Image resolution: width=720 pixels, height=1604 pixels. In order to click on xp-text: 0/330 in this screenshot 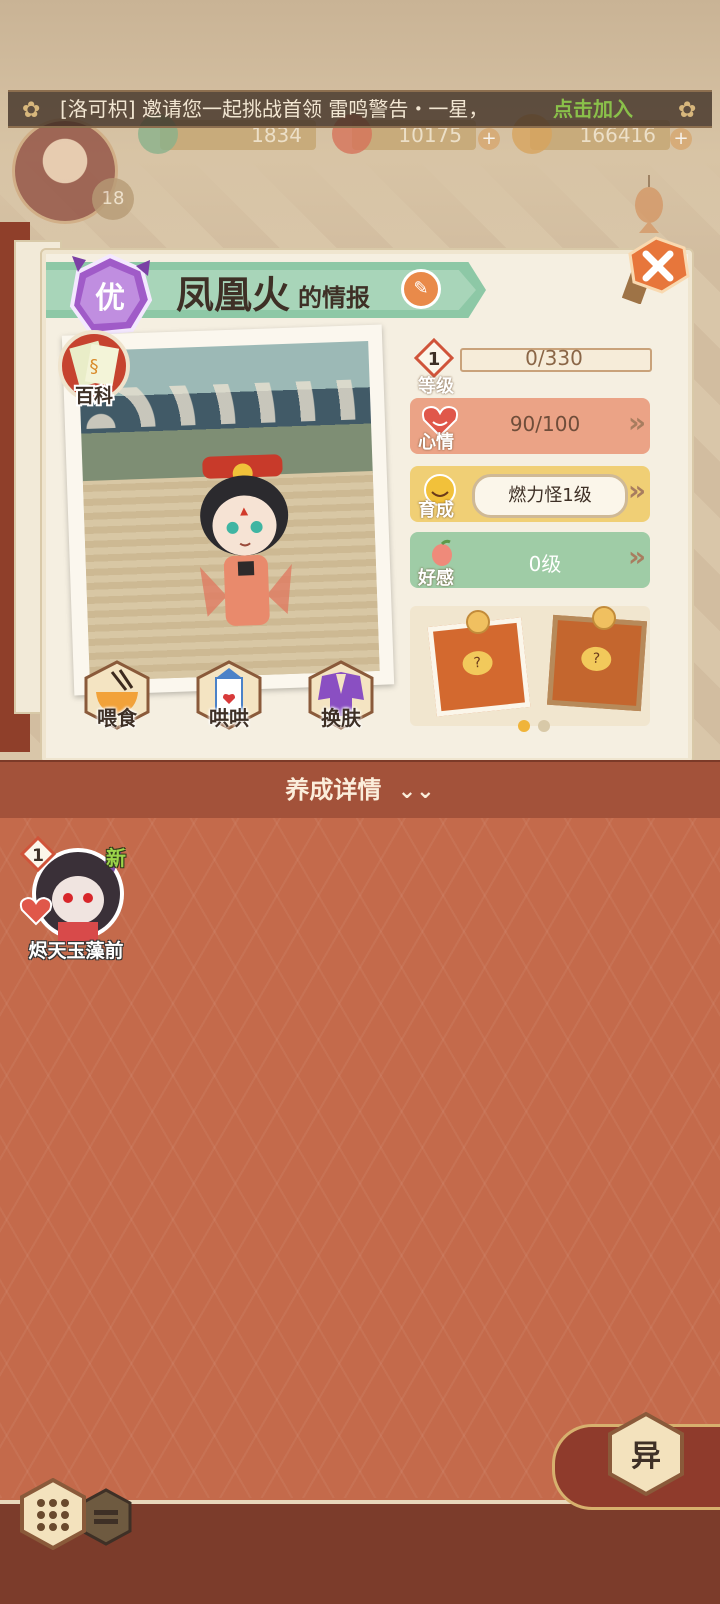, I will do `click(554, 358)`.